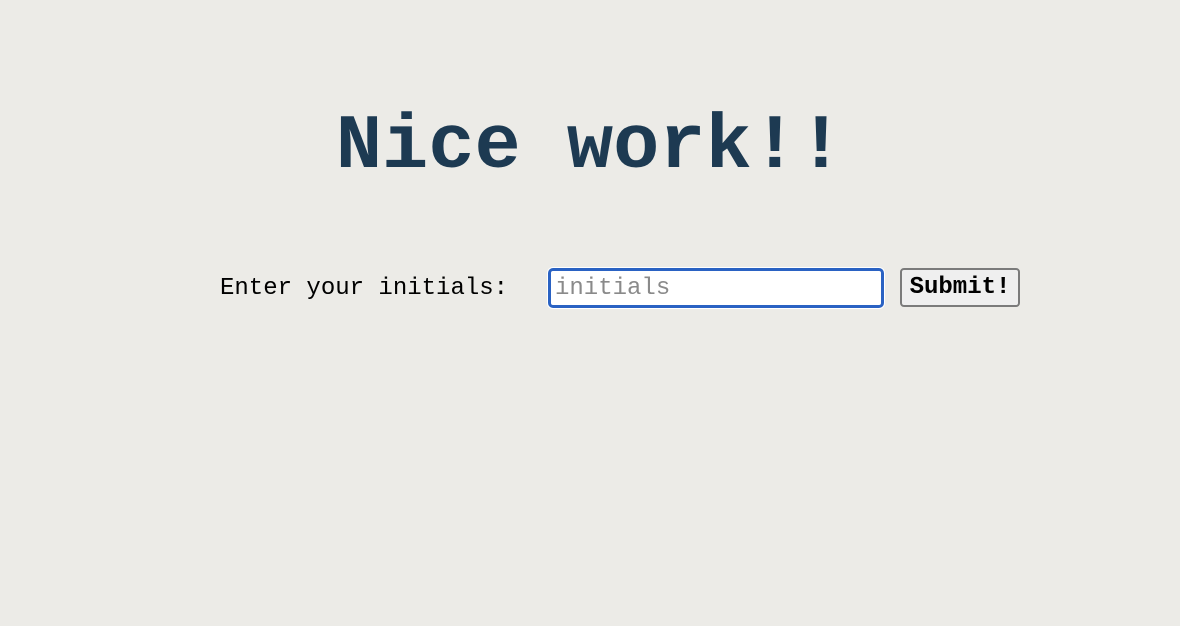  I want to click on page-title: Nice work!!, so click(590, 147).